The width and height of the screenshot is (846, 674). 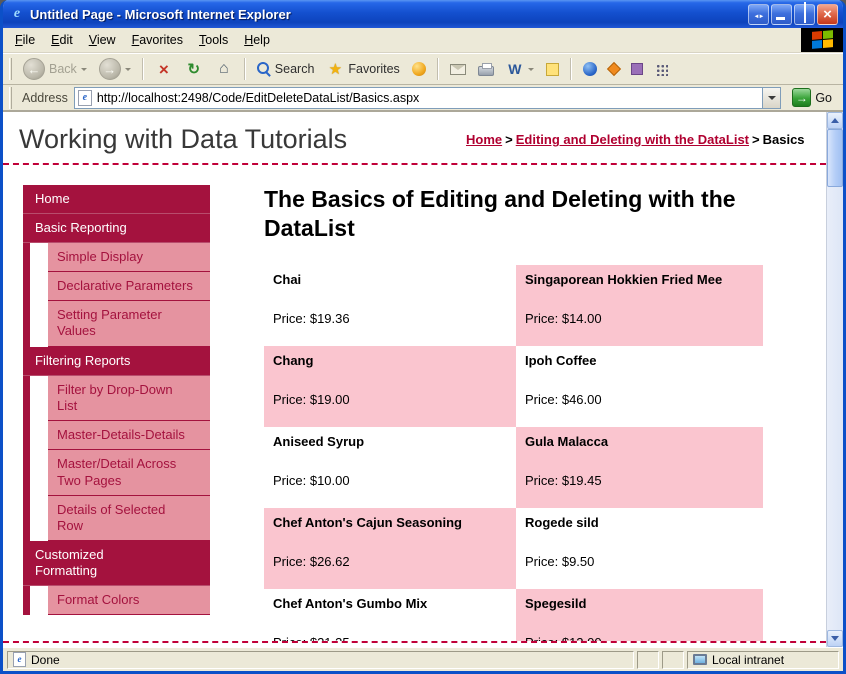 I want to click on back-button: Back, so click(x=55, y=69).